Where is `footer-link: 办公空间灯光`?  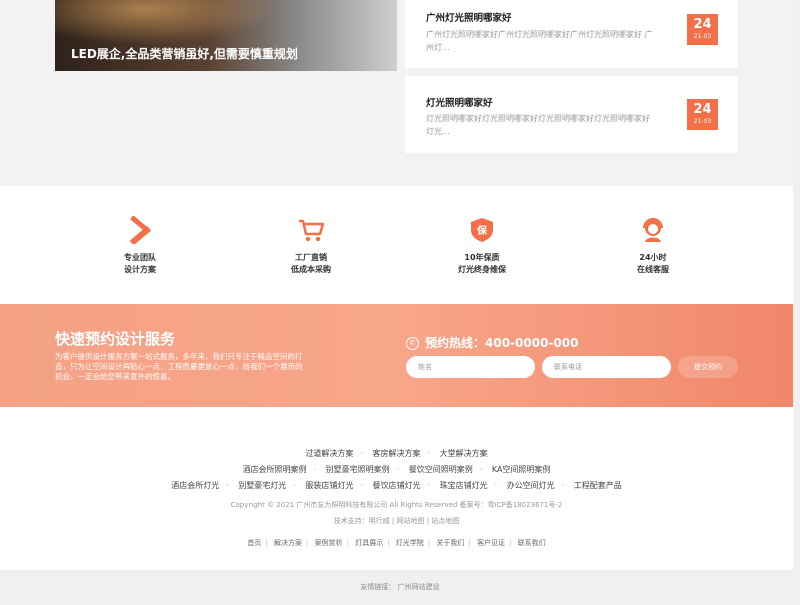 footer-link: 办公空间灯光 is located at coordinates (531, 485).